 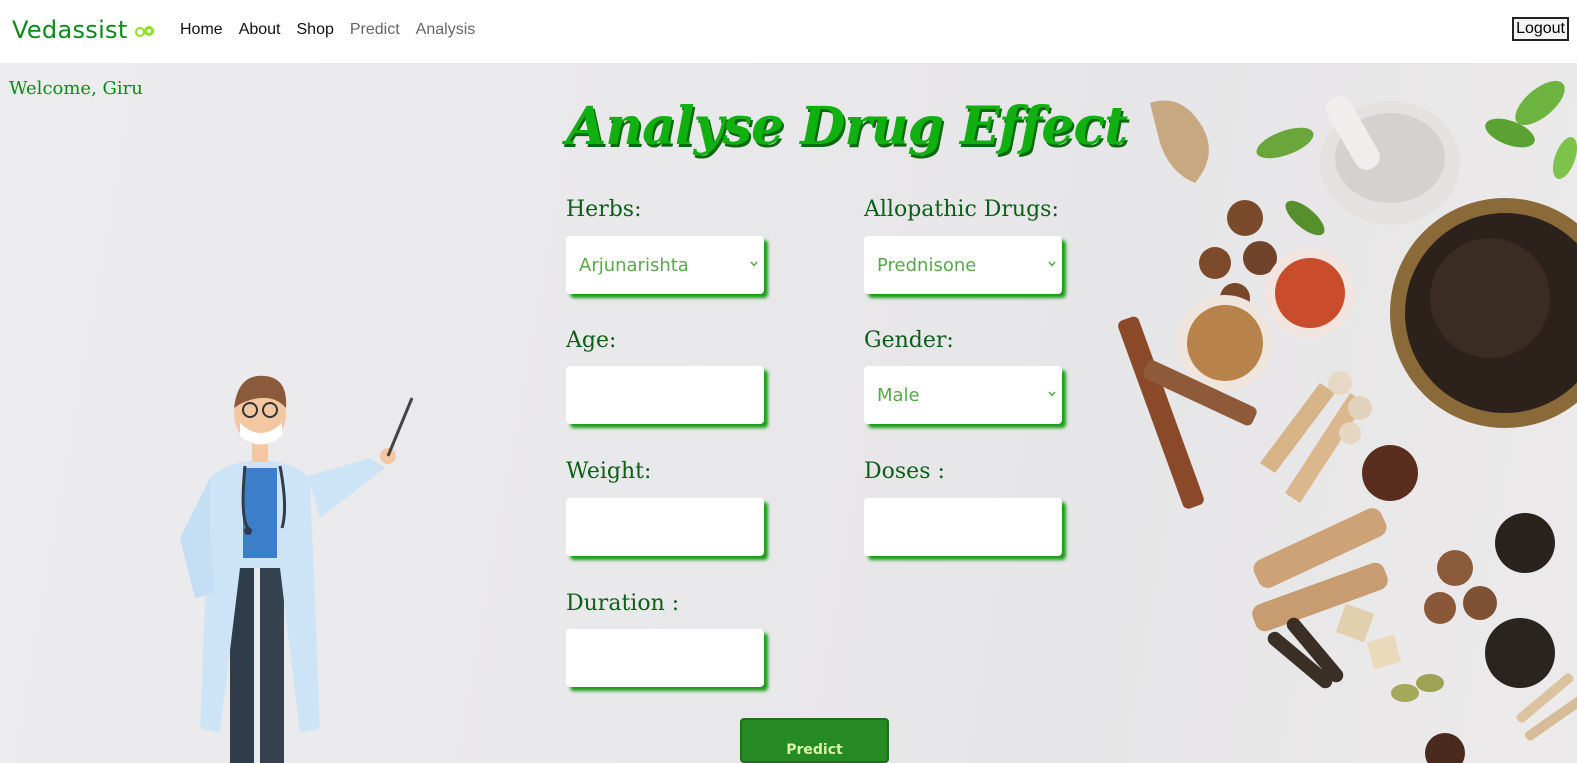 I want to click on page-title: Analyse Drug Effect, so click(x=847, y=126).